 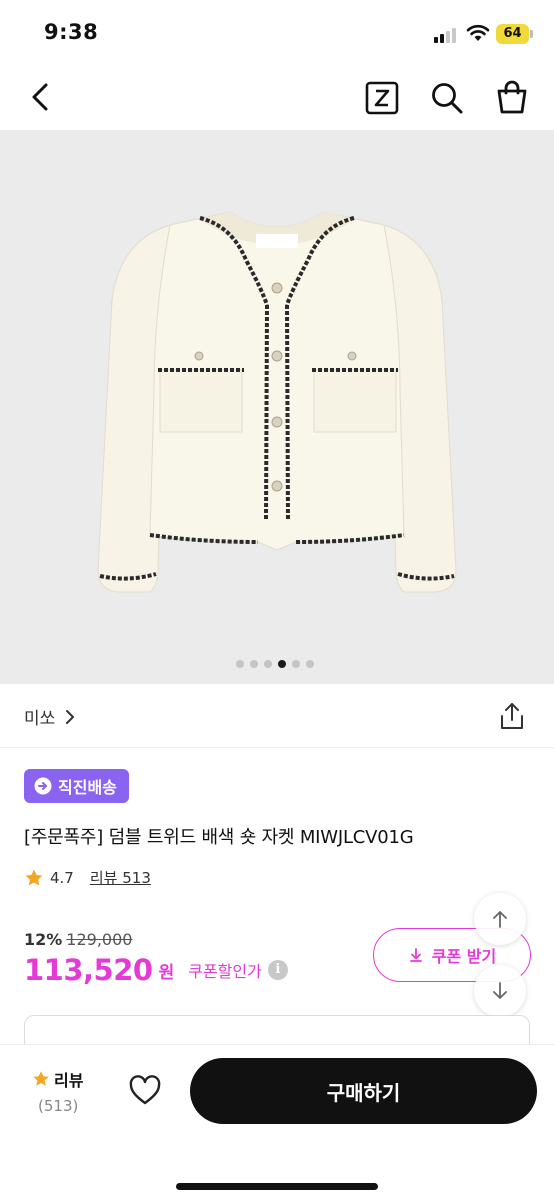 What do you see at coordinates (88, 970) in the screenshot?
I see `sale-price: 113,520` at bounding box center [88, 970].